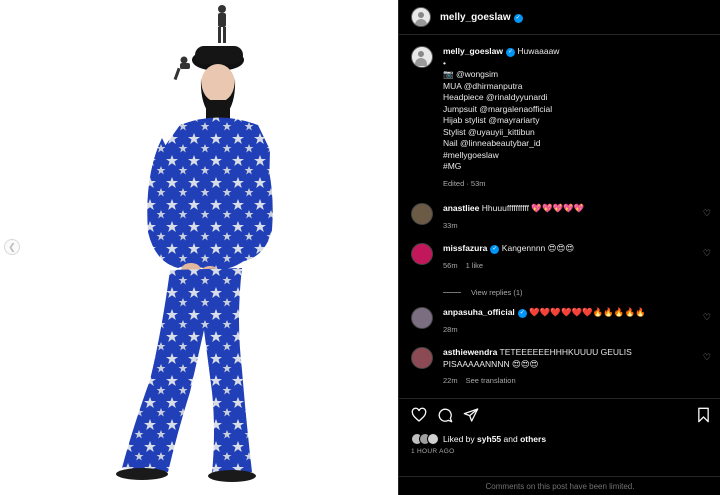 The height and width of the screenshot is (495, 720). What do you see at coordinates (464, 183) in the screenshot?
I see `caption-meta: Edited · 53m` at bounding box center [464, 183].